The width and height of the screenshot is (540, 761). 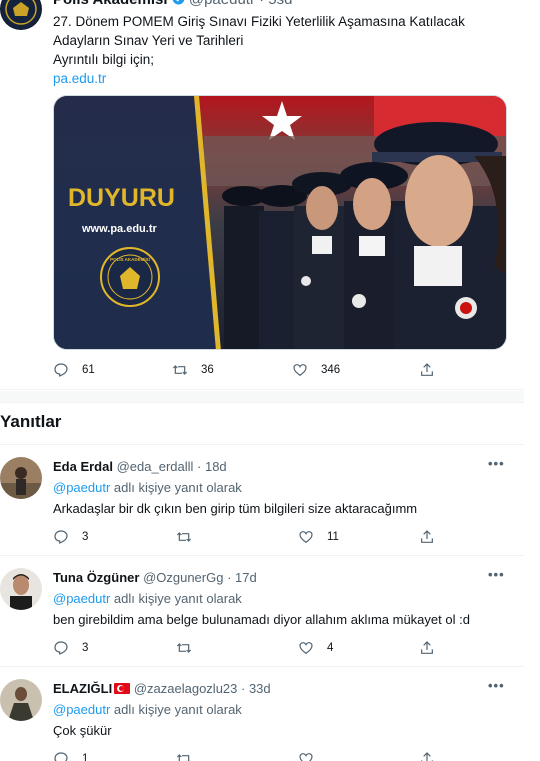 I want to click on reply-count: 1, so click(x=85, y=757).